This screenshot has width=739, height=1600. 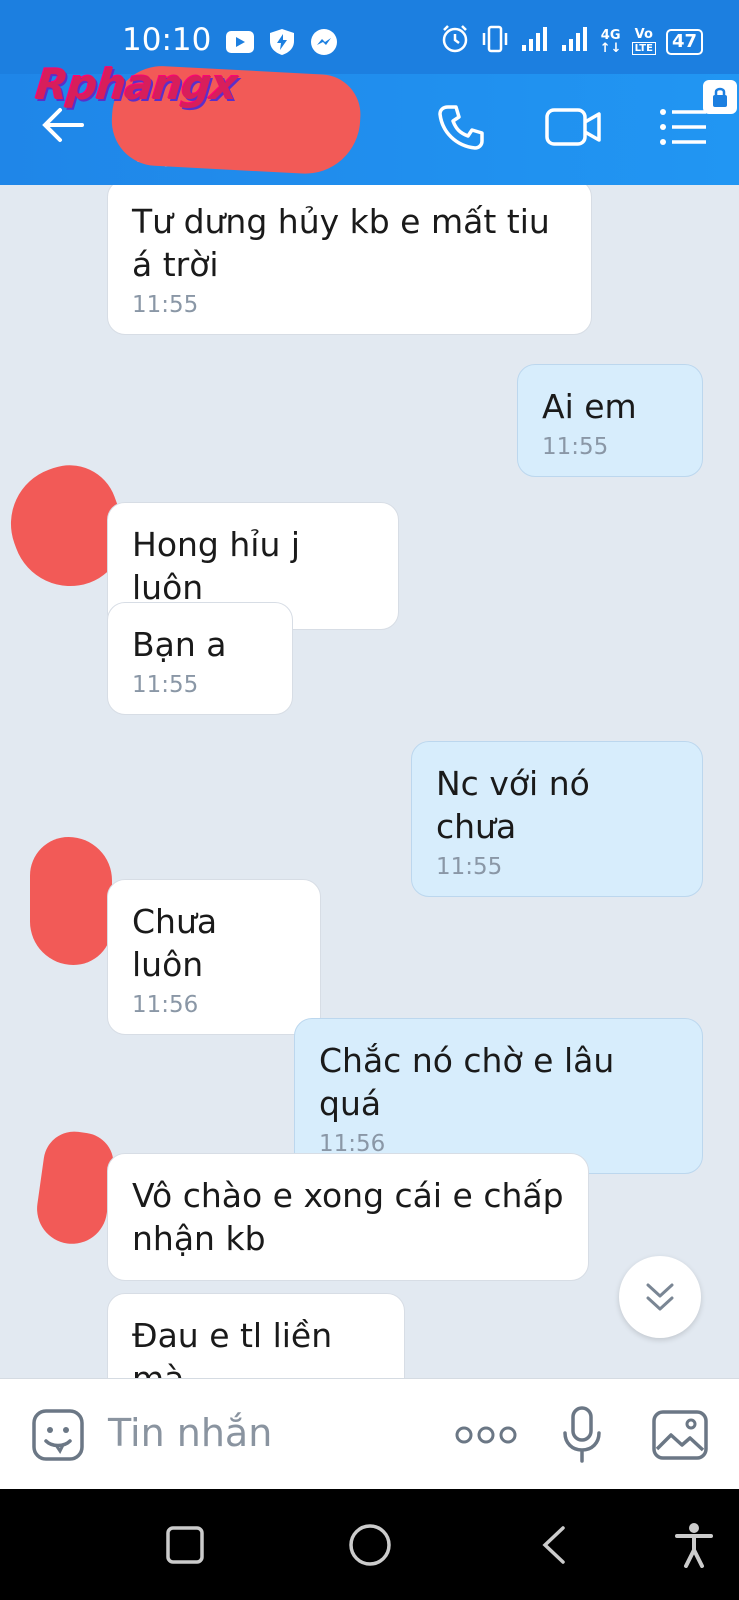 I want to click on back-arrow-icon, so click(x=63, y=125).